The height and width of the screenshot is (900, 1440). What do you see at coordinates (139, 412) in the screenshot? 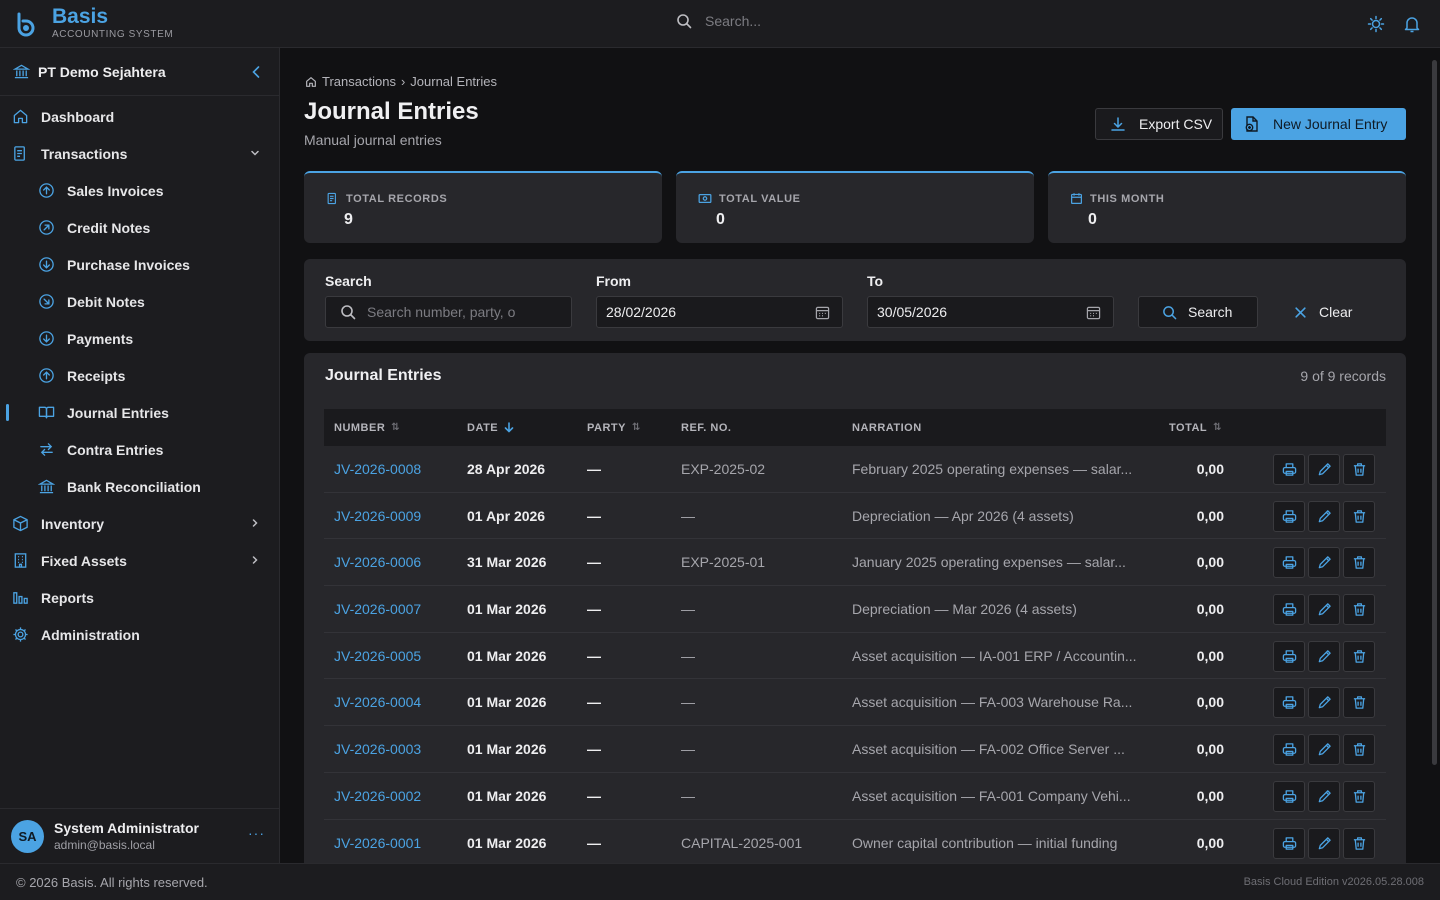
I see `sidebar-item-journal-entries: Journal Entries` at bounding box center [139, 412].